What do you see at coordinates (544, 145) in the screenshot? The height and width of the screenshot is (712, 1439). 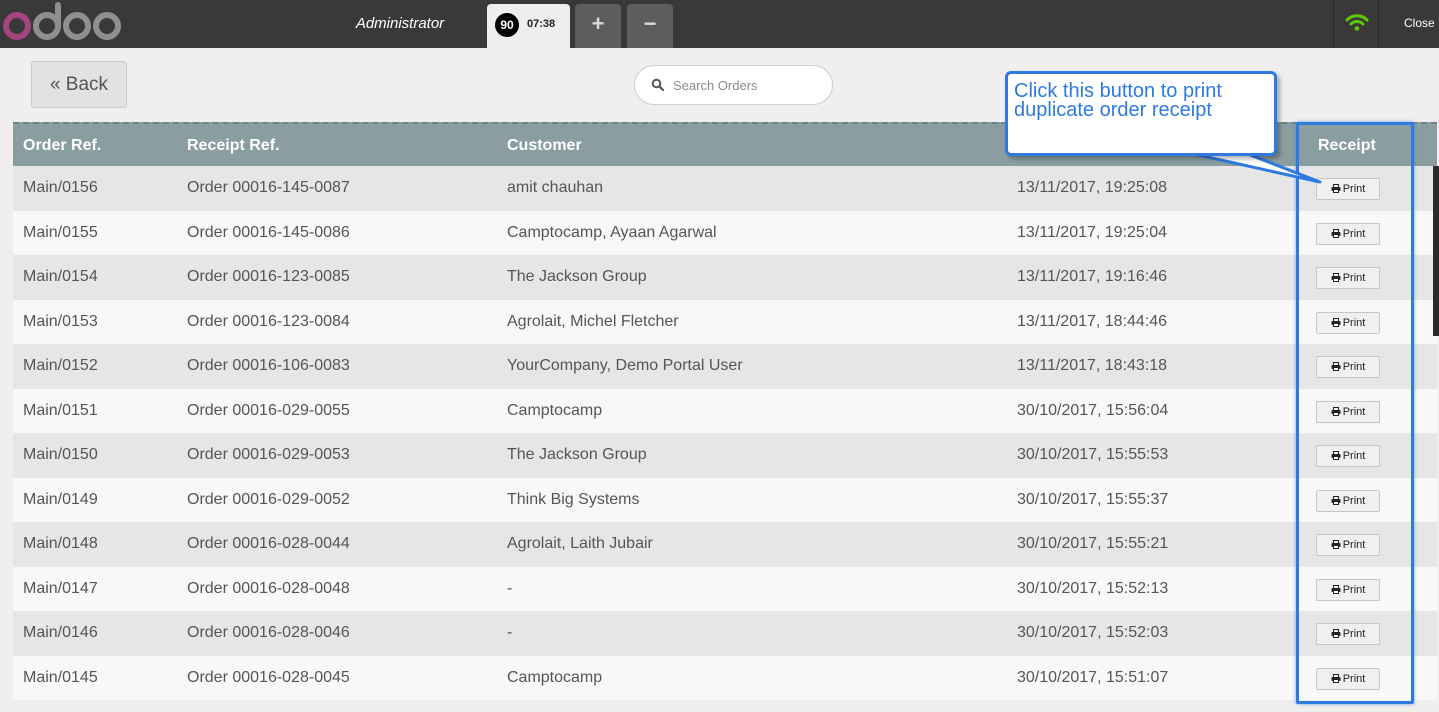 I see `header-customer: Customer` at bounding box center [544, 145].